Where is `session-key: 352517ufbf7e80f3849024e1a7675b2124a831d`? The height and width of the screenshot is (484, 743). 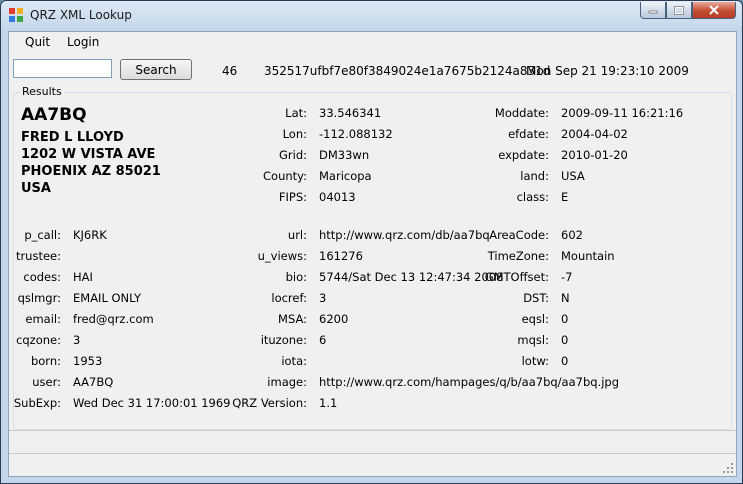
session-key: 352517ufbf7e80f3849024e1a7675b2124a831d is located at coordinates (407, 71).